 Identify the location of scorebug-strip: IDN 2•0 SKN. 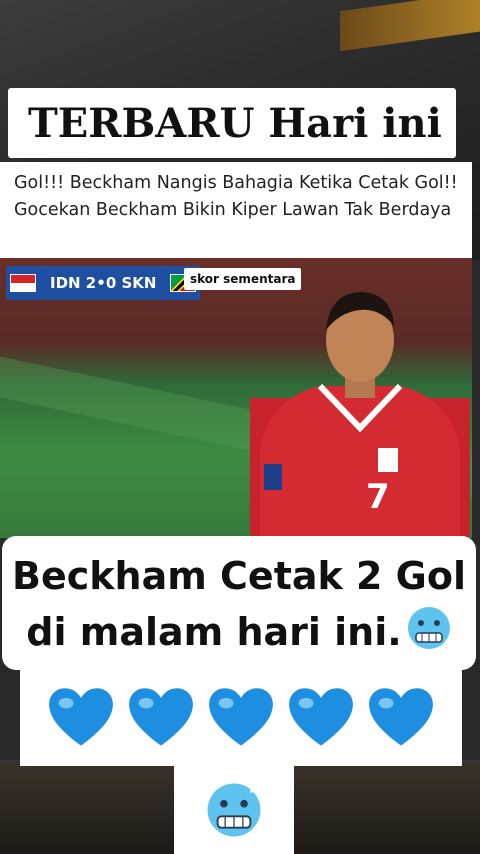
(103, 283).